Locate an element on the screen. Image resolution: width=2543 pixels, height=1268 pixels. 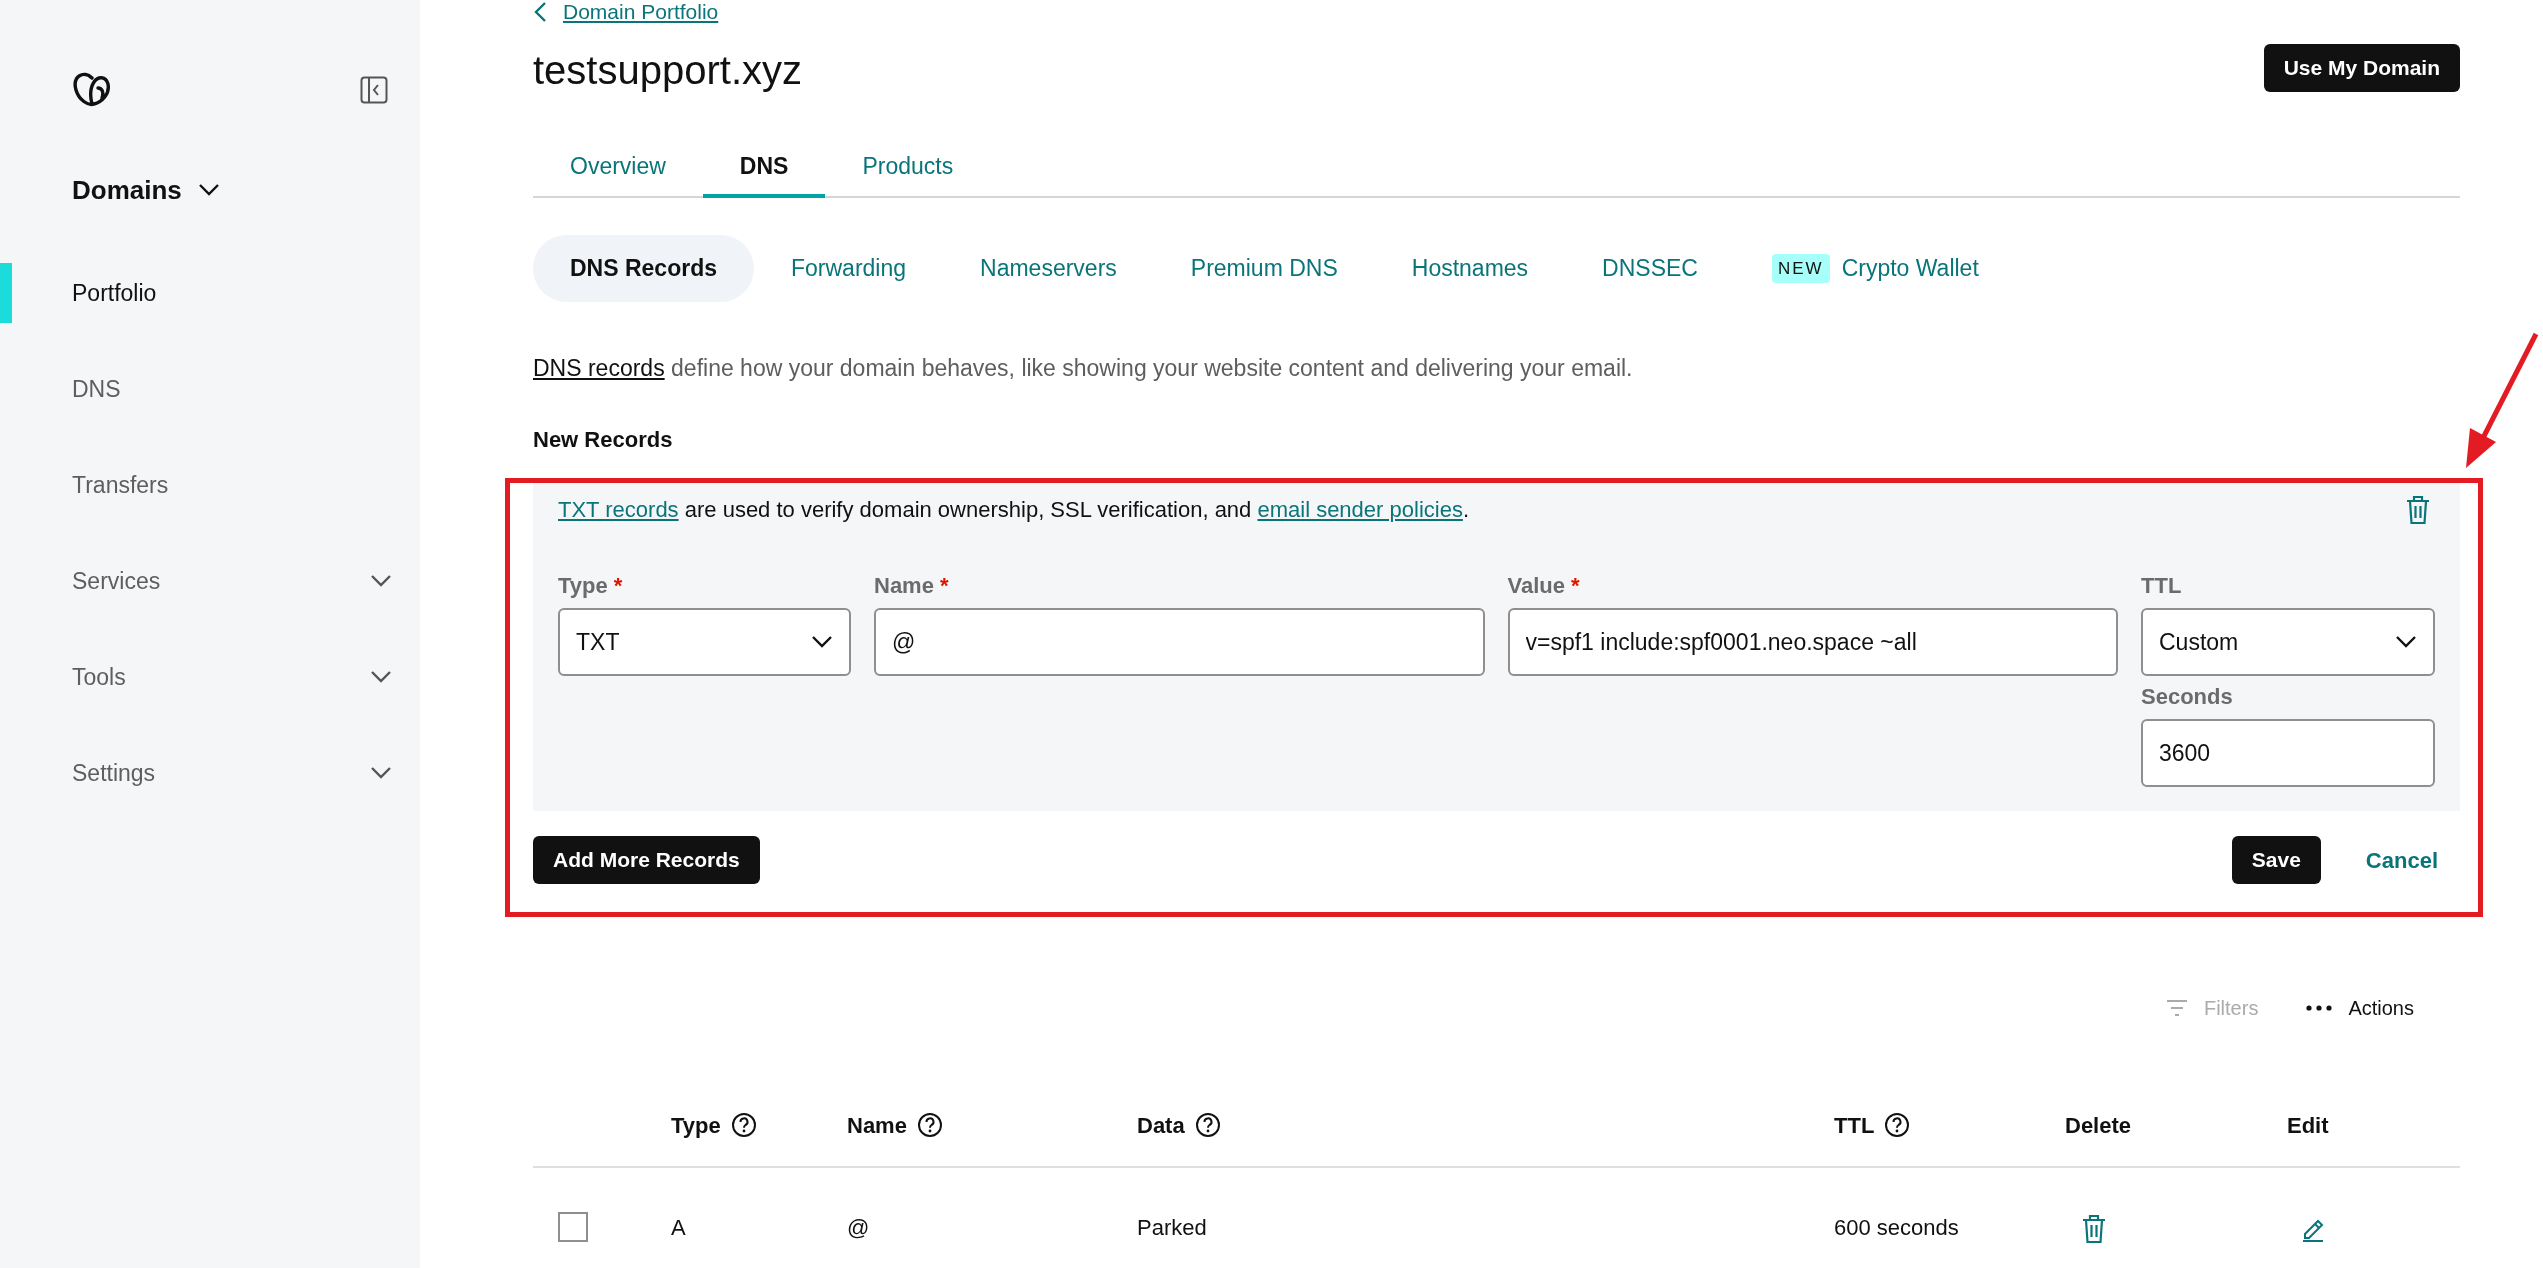
use-domain-button: Use My Domain is located at coordinates (2361, 68).